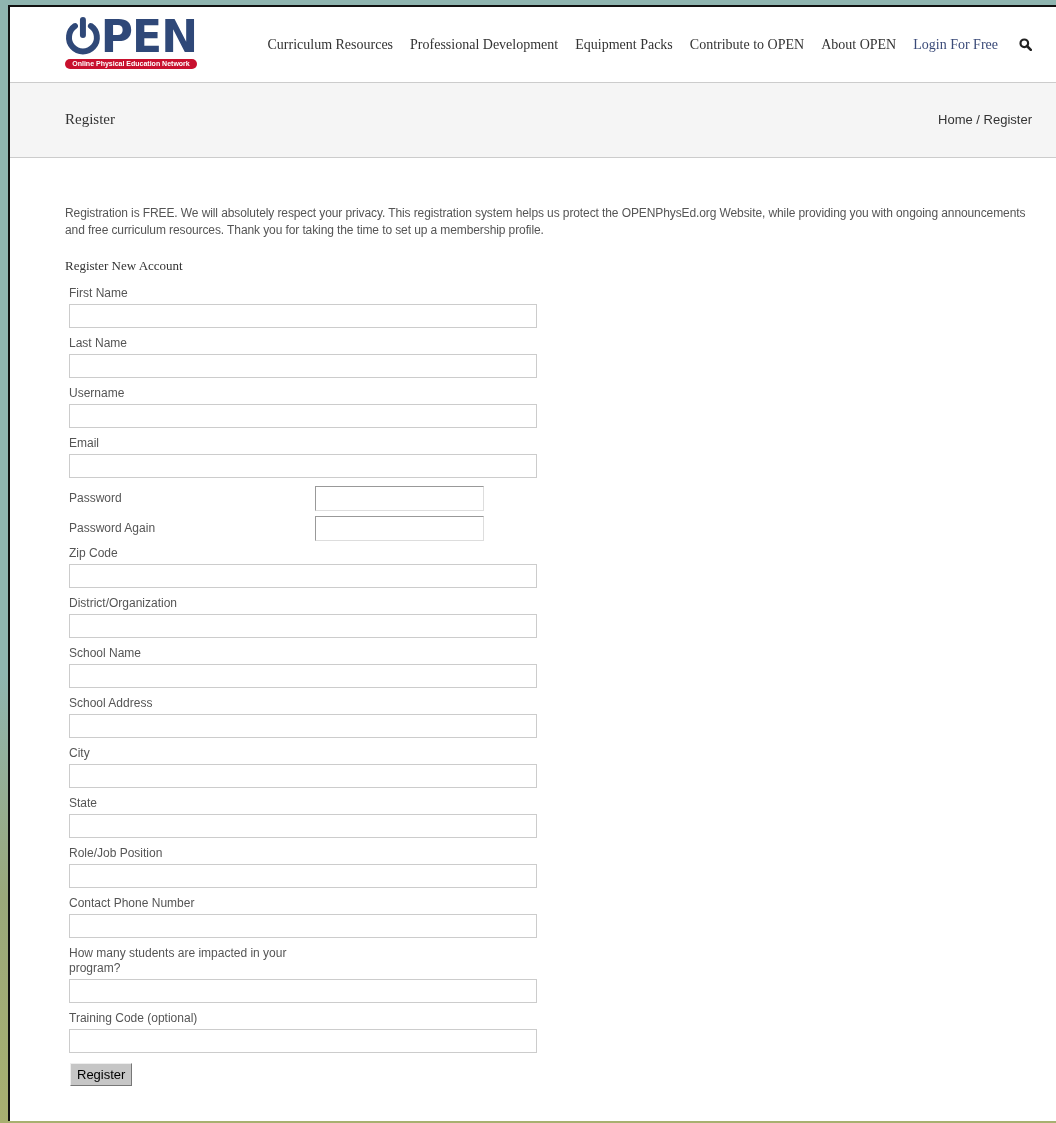  I want to click on field-label: Role/Job Position, so click(116, 853).